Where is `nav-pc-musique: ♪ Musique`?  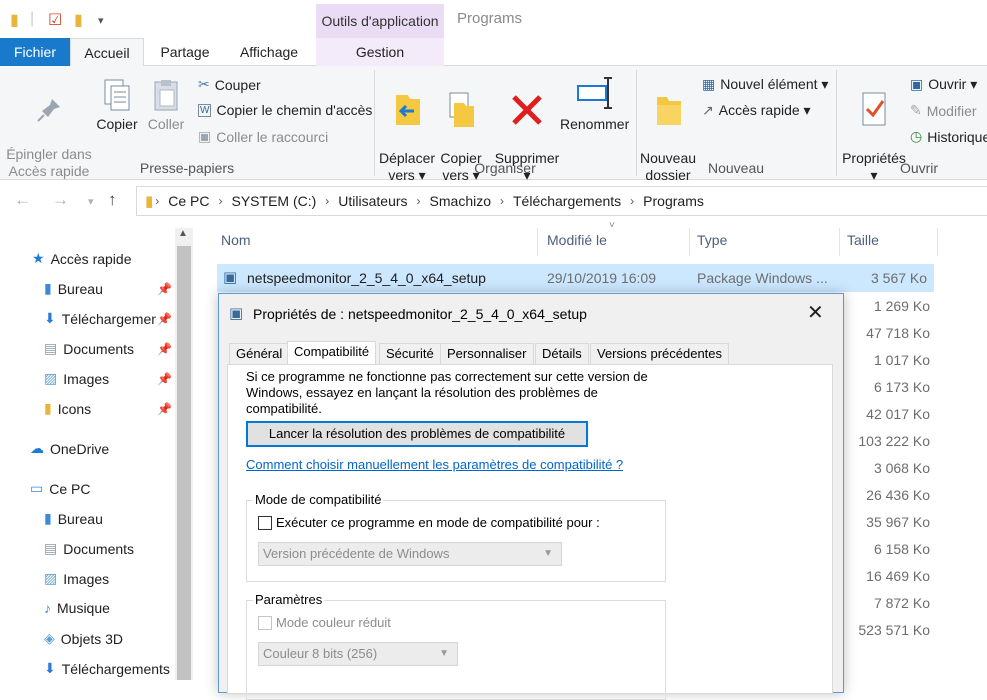 nav-pc-musique: ♪ Musique is located at coordinates (77, 608).